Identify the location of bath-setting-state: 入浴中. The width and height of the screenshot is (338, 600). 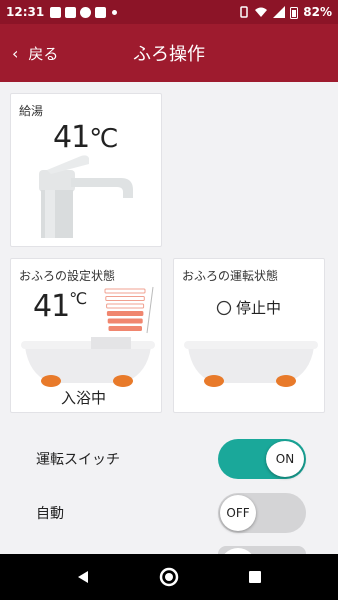
(84, 398).